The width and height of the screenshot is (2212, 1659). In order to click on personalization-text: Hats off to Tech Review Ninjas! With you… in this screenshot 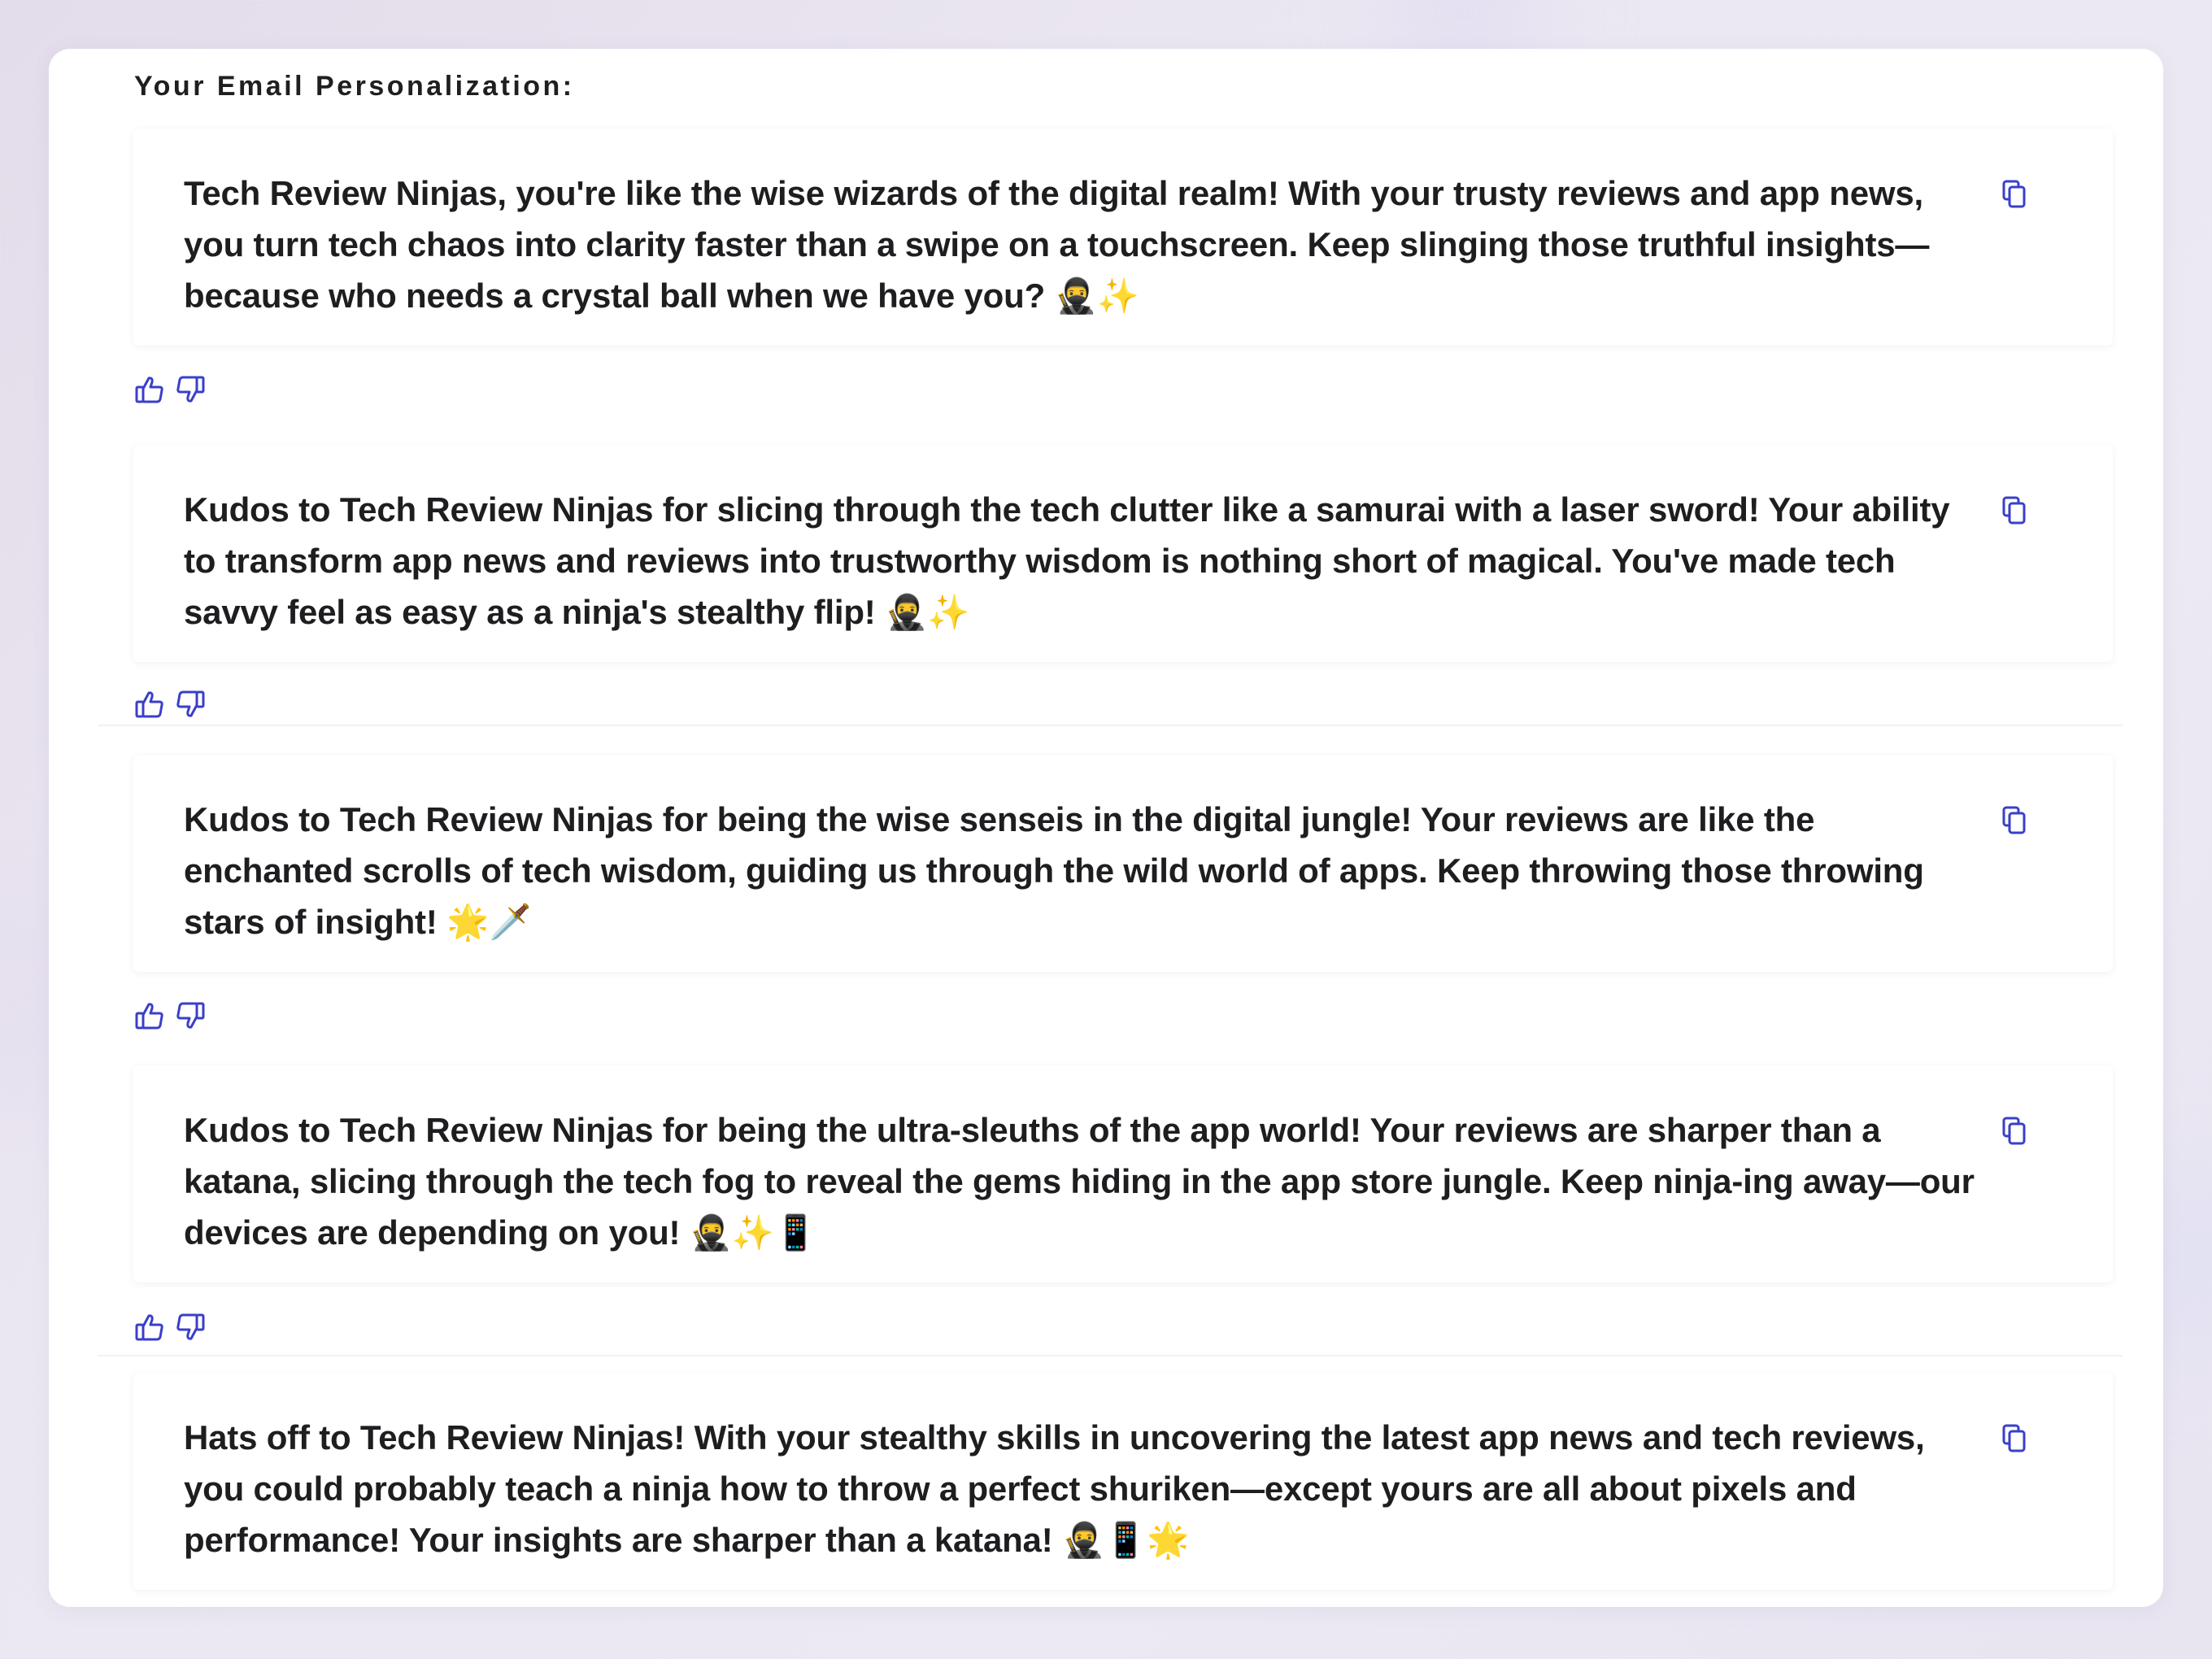, I will do `click(1054, 1488)`.